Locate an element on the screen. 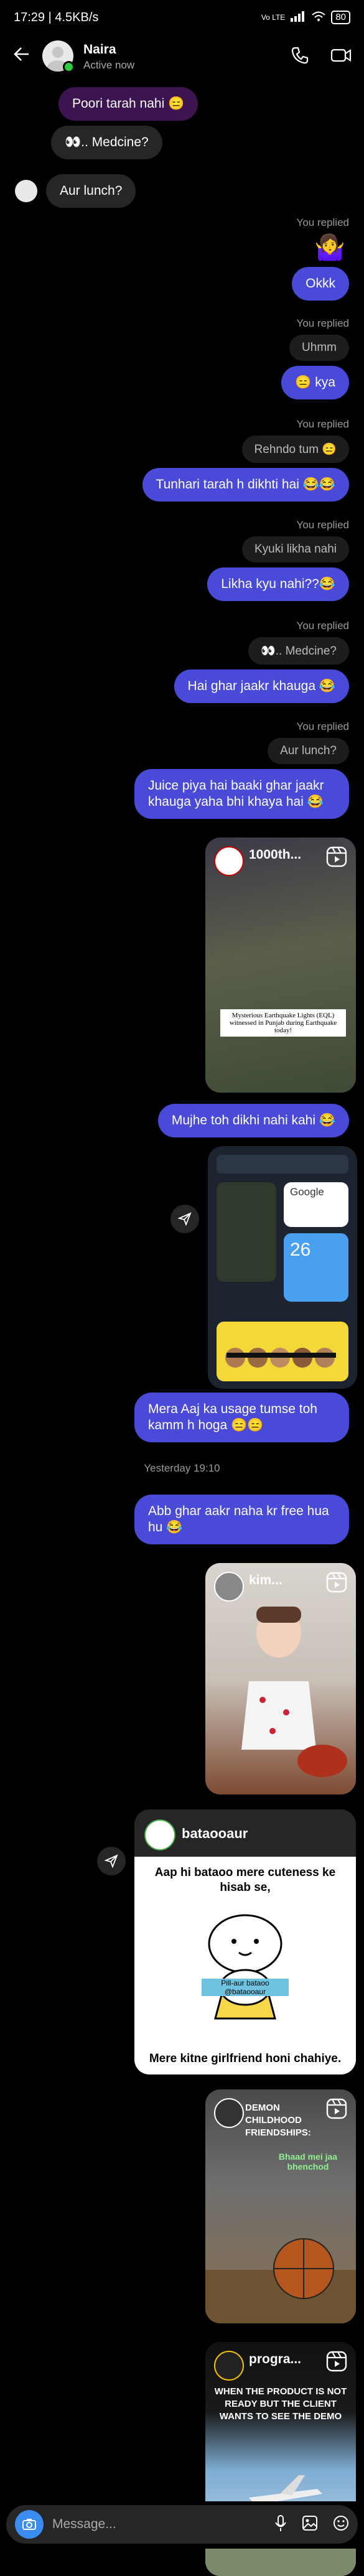  message-row: 👀.. Medcine? is located at coordinates (107, 142).